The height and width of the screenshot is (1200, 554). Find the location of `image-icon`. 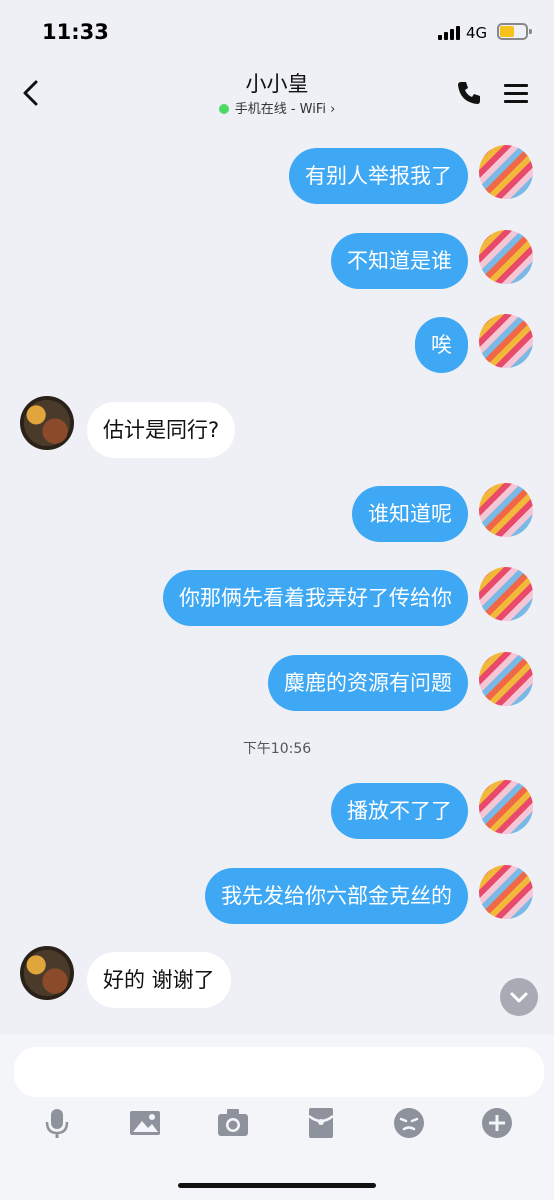

image-icon is located at coordinates (145, 1123).